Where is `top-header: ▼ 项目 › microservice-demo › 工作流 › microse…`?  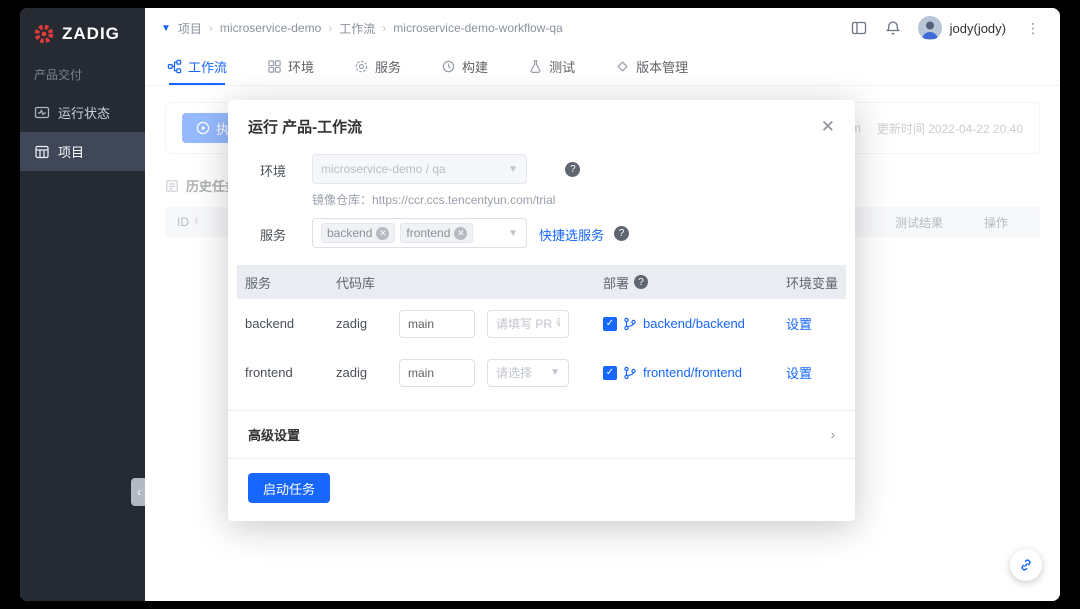 top-header: ▼ 项目 › microservice-demo › 工作流 › microse… is located at coordinates (602, 28).